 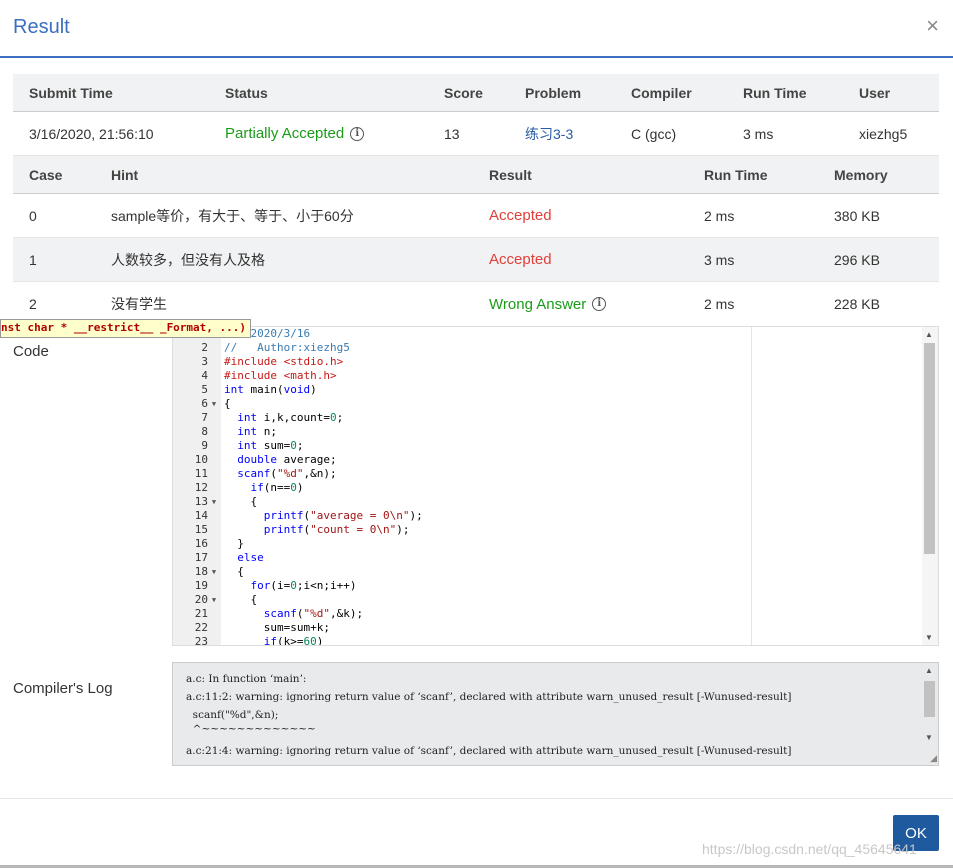 I want to click on case-id: 1, so click(x=33, y=259).